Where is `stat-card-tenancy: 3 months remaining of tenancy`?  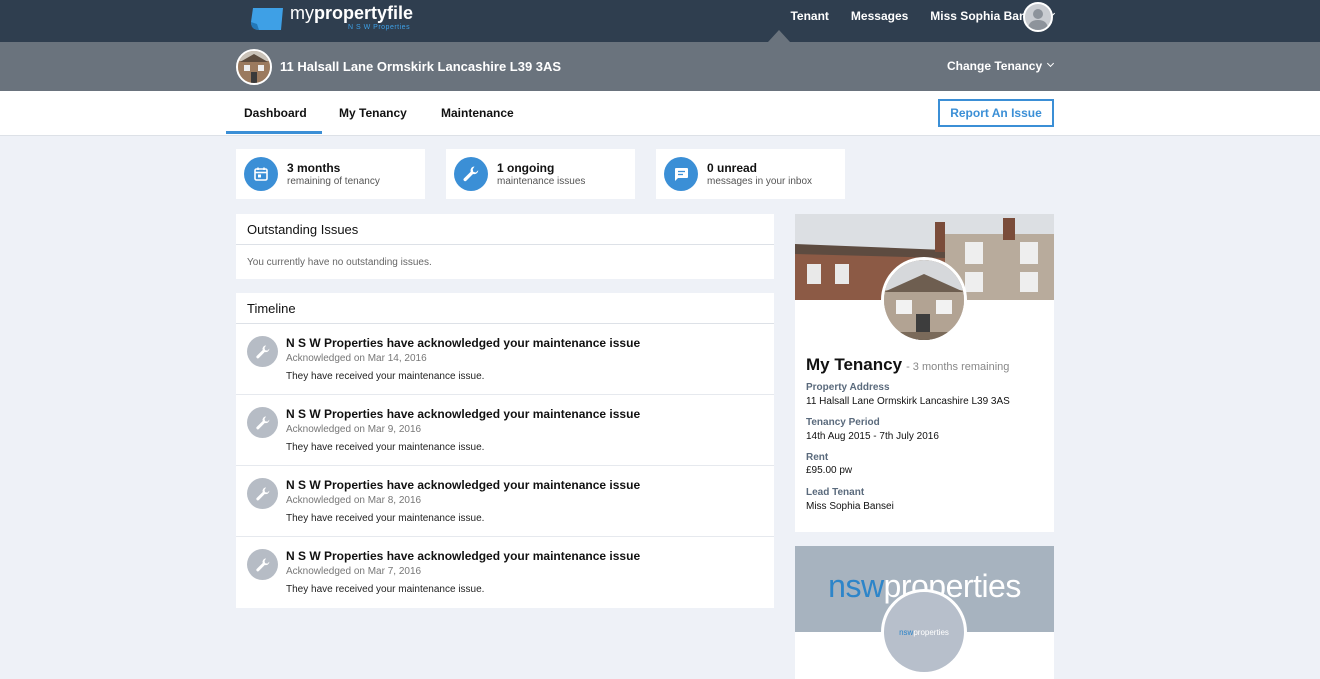 stat-card-tenancy: 3 months remaining of tenancy is located at coordinates (330, 174).